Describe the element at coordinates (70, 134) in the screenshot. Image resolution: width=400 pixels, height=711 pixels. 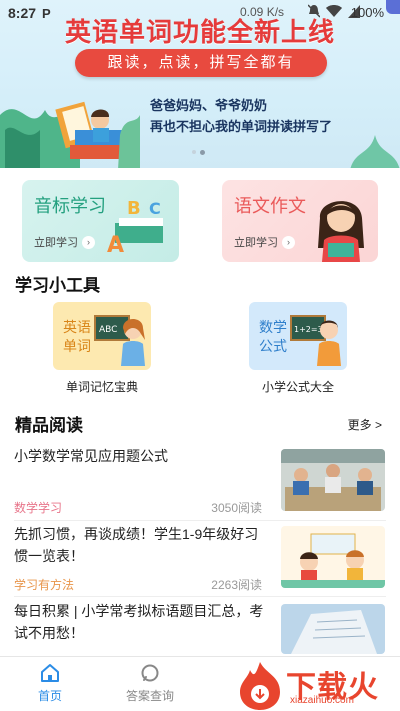
I see `banner-illustration` at that location.